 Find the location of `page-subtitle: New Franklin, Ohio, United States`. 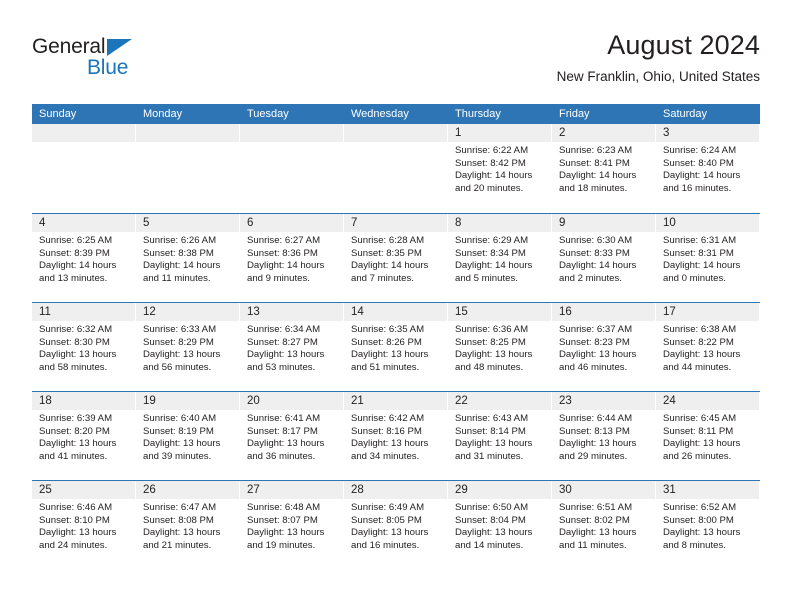

page-subtitle: New Franklin, Ohio, United States is located at coordinates (658, 77).